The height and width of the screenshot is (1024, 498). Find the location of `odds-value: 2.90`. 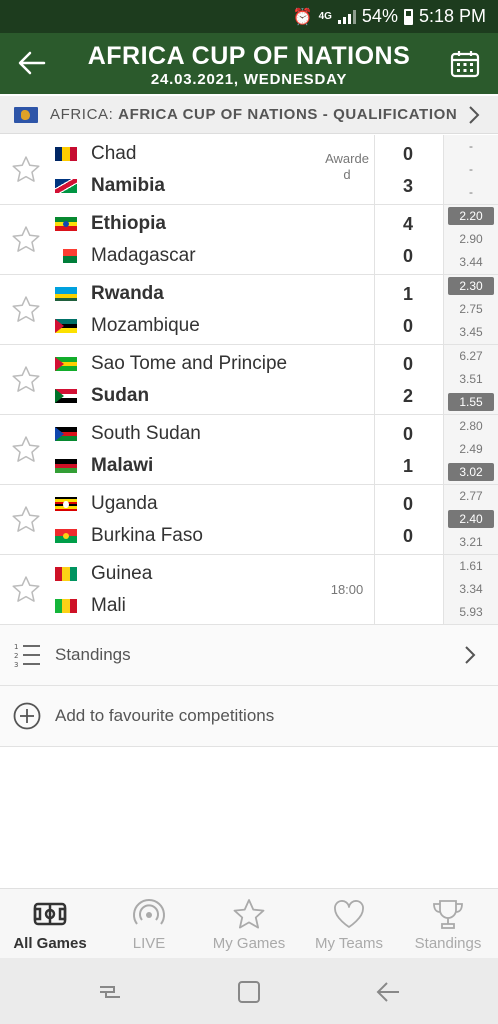

odds-value: 2.90 is located at coordinates (471, 239).